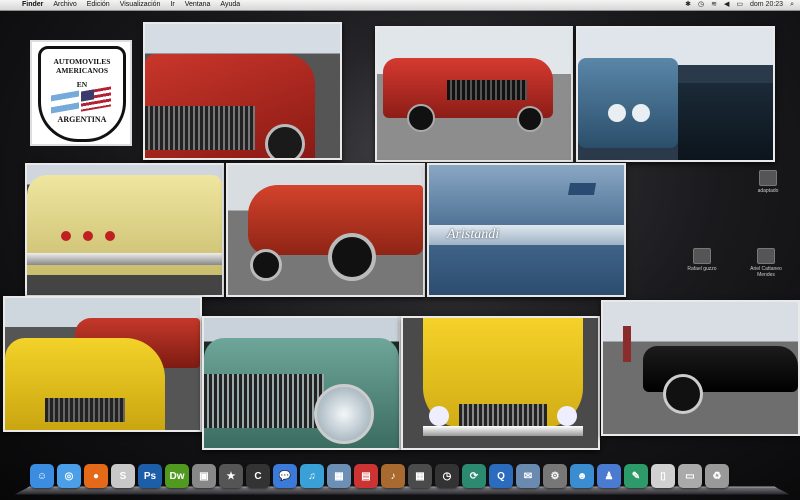 Image resolution: width=800 pixels, height=500 pixels. I want to click on photo-yellow-impala-rear, so click(124, 230).